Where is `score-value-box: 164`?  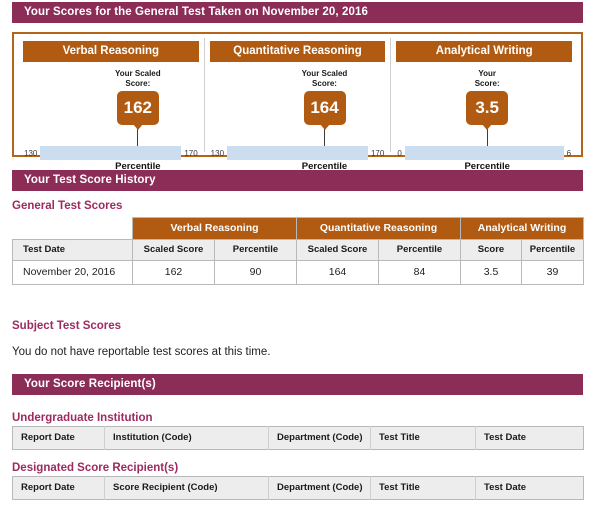
score-value-box: 164 is located at coordinates (324, 108).